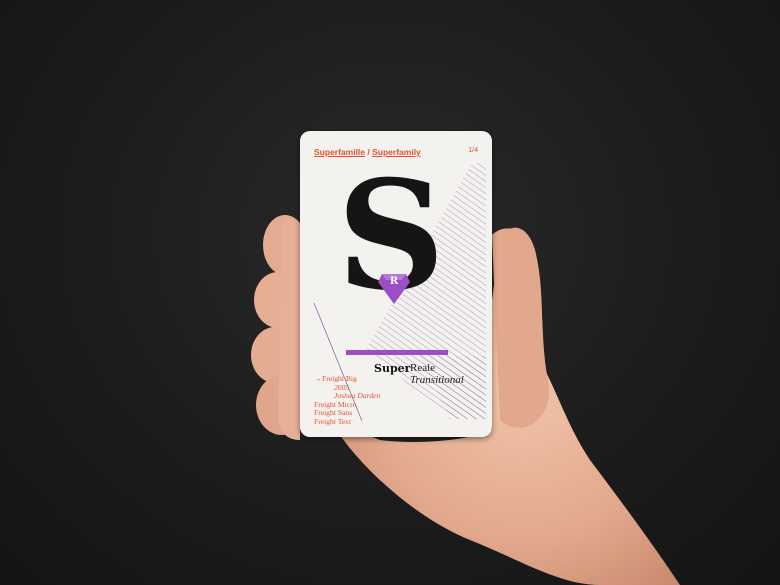 The width and height of the screenshot is (780, 585). Describe the element at coordinates (339, 378) in the screenshot. I see `selected-font: Freight Big` at that location.